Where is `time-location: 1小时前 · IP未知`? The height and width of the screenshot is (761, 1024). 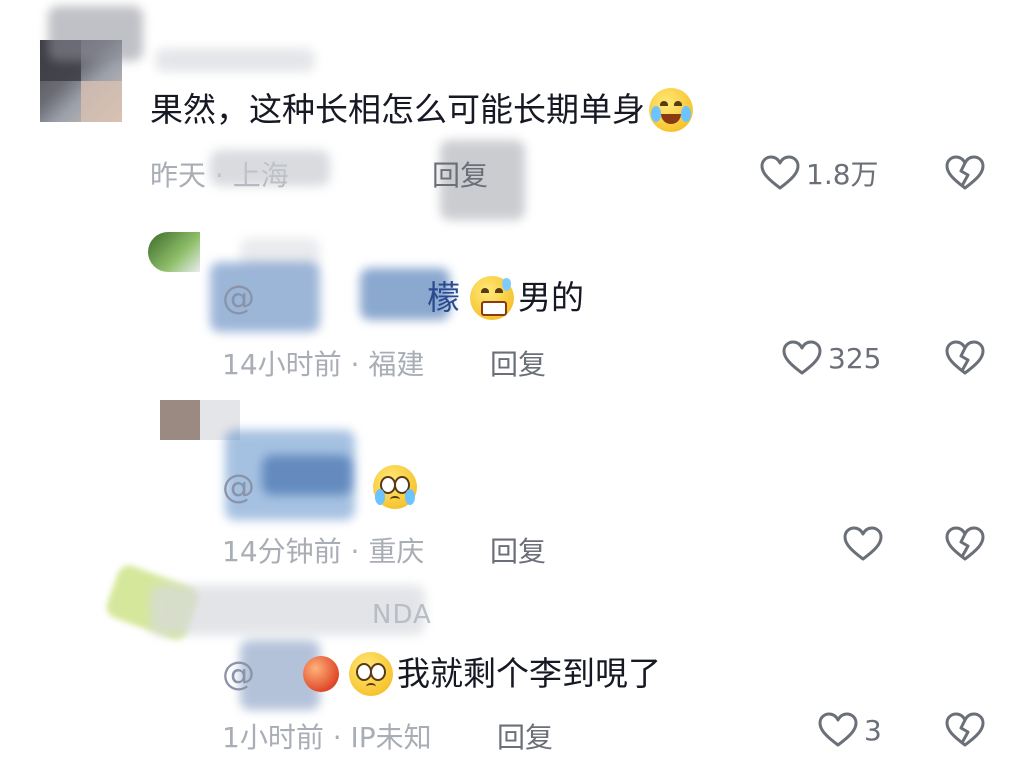 time-location: 1小时前 · IP未知 is located at coordinates (327, 737).